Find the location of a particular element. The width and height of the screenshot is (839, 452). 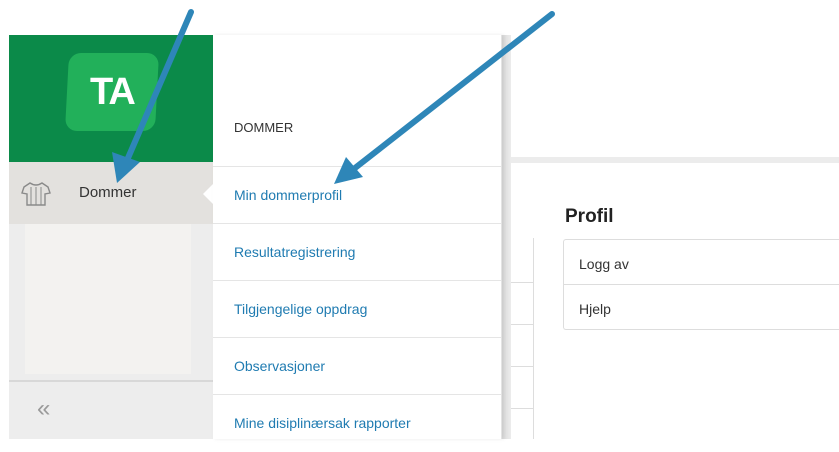

menu-item-label: Observasjoner is located at coordinates (280, 366).